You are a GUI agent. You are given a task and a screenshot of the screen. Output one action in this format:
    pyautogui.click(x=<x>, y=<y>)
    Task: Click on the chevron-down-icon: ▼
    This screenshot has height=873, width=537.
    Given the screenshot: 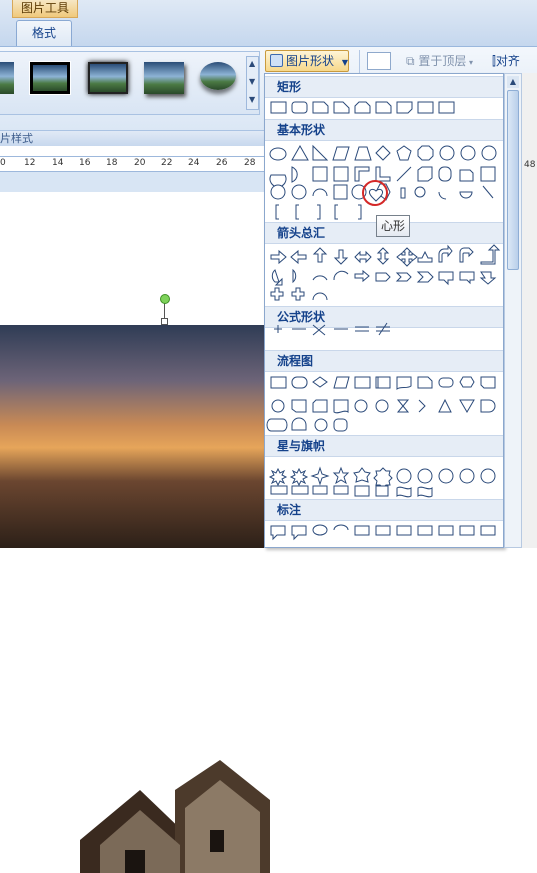 What is the action you would take?
    pyautogui.click(x=344, y=62)
    